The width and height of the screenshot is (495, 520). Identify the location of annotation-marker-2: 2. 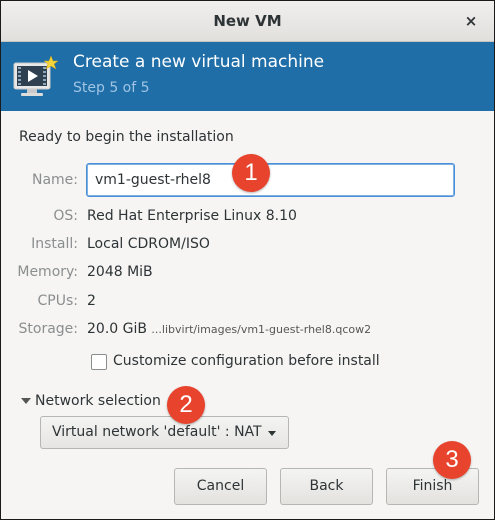
(186, 405).